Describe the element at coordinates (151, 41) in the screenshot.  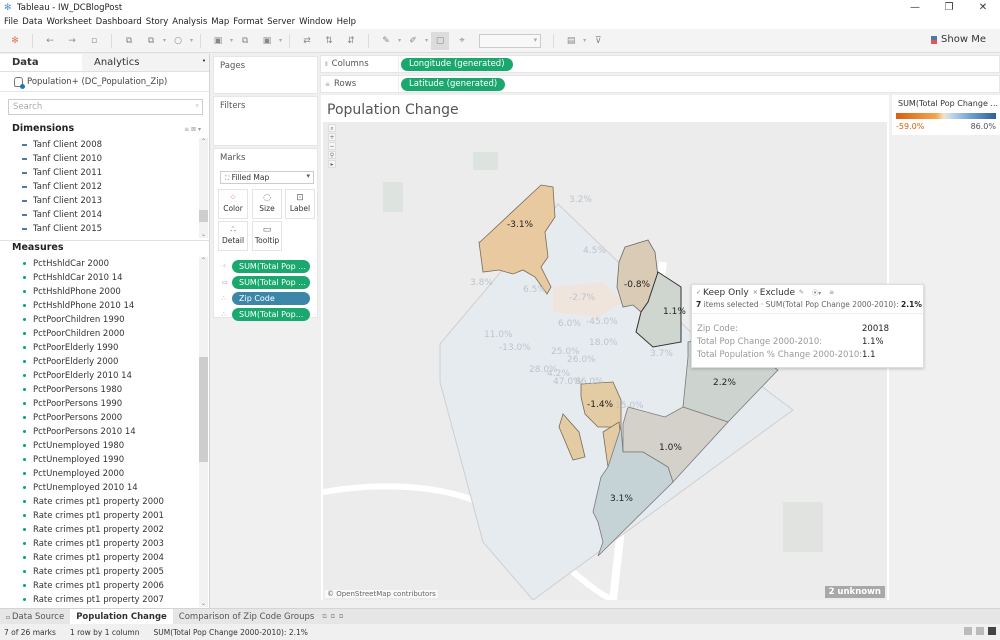
I see `pause-updates-icon: ⧉` at that location.